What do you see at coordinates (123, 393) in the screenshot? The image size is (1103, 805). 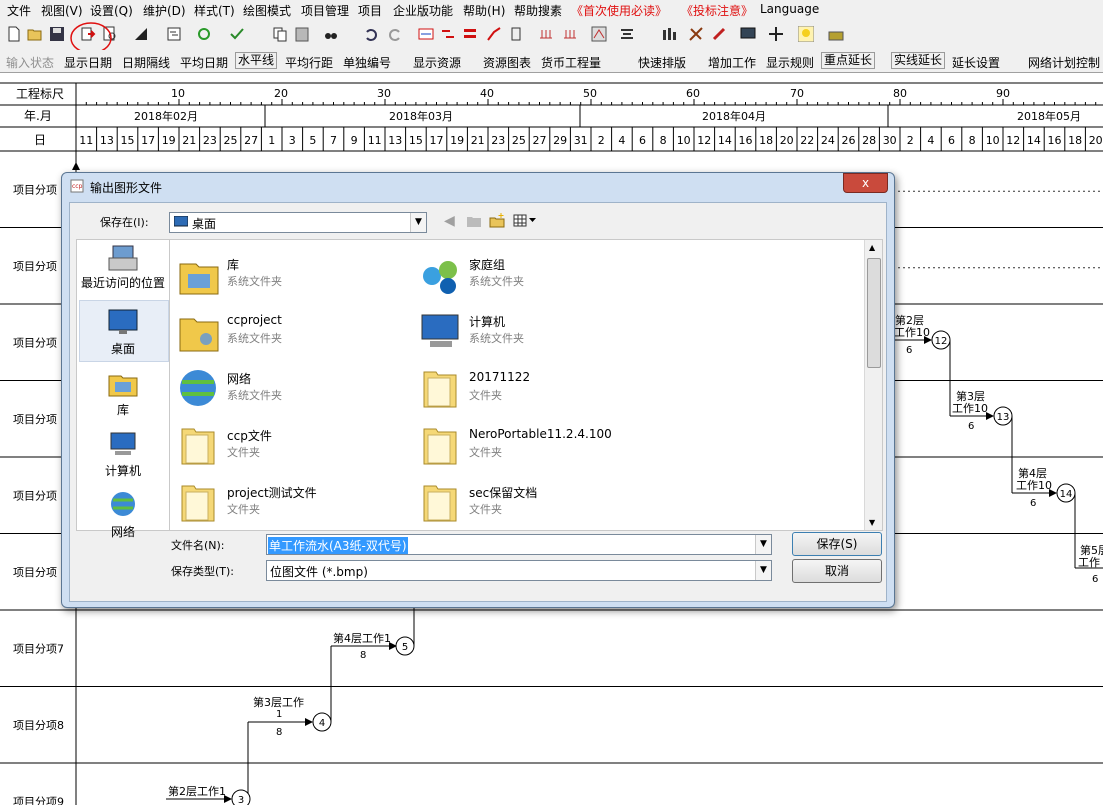 I see `place-library: 库` at bounding box center [123, 393].